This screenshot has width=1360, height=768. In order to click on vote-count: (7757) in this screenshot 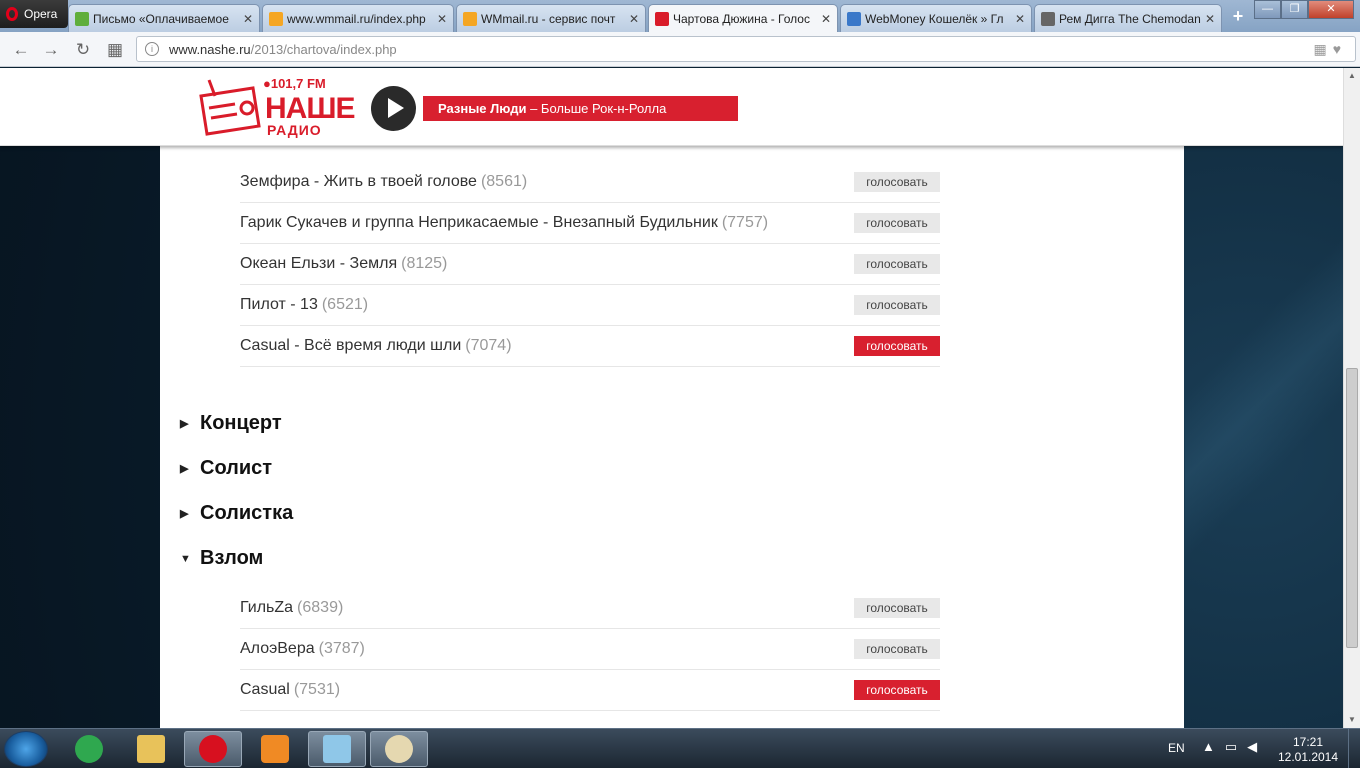, I will do `click(745, 222)`.